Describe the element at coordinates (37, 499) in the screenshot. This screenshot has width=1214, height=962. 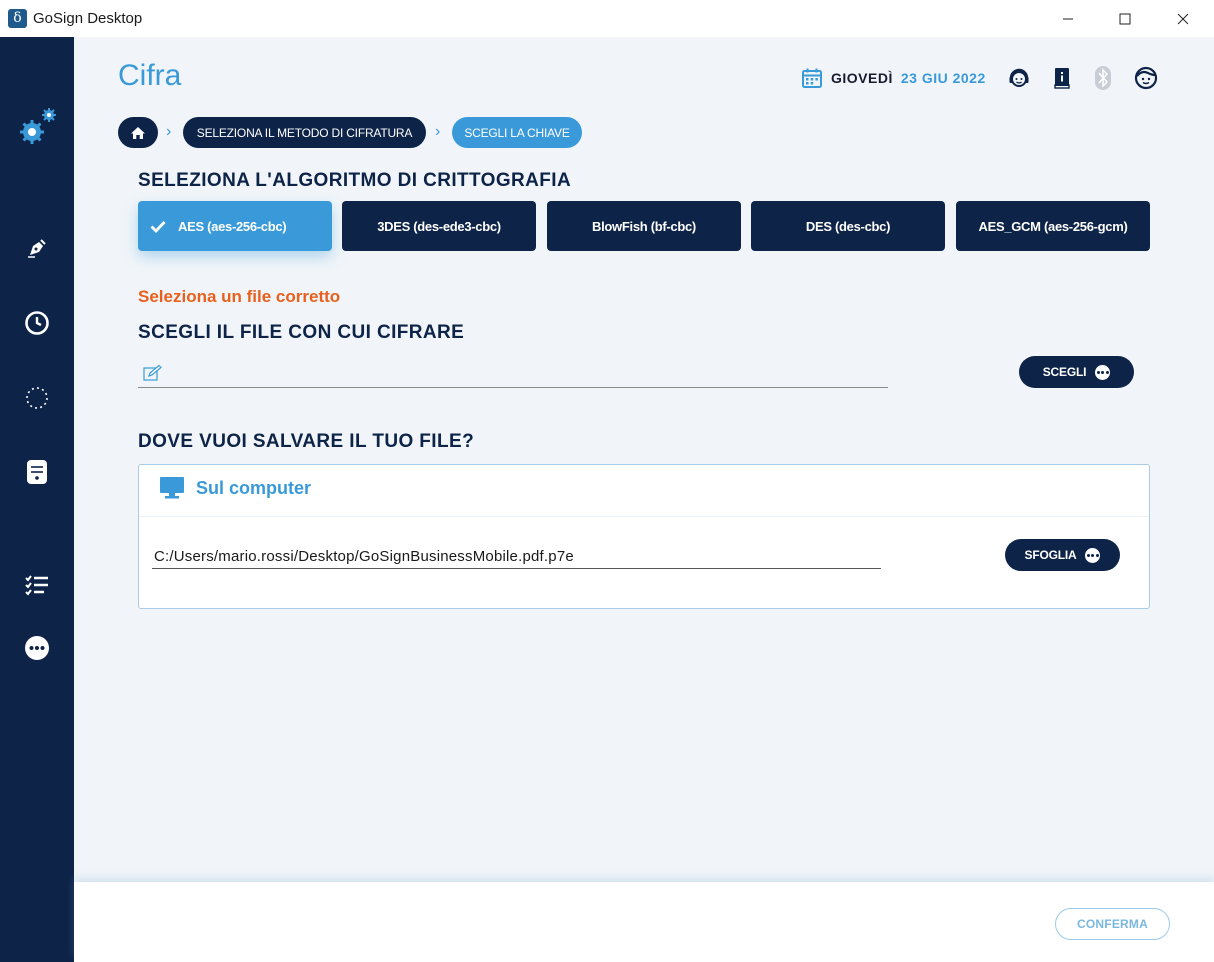
I see `sidebar` at that location.